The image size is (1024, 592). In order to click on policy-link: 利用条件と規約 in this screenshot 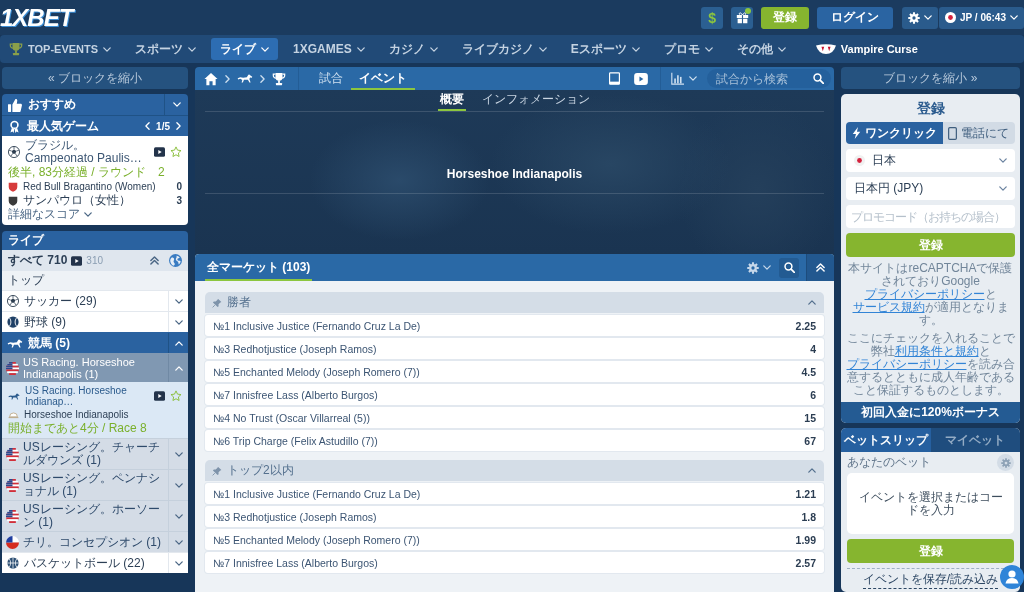, I will do `click(936, 351)`.